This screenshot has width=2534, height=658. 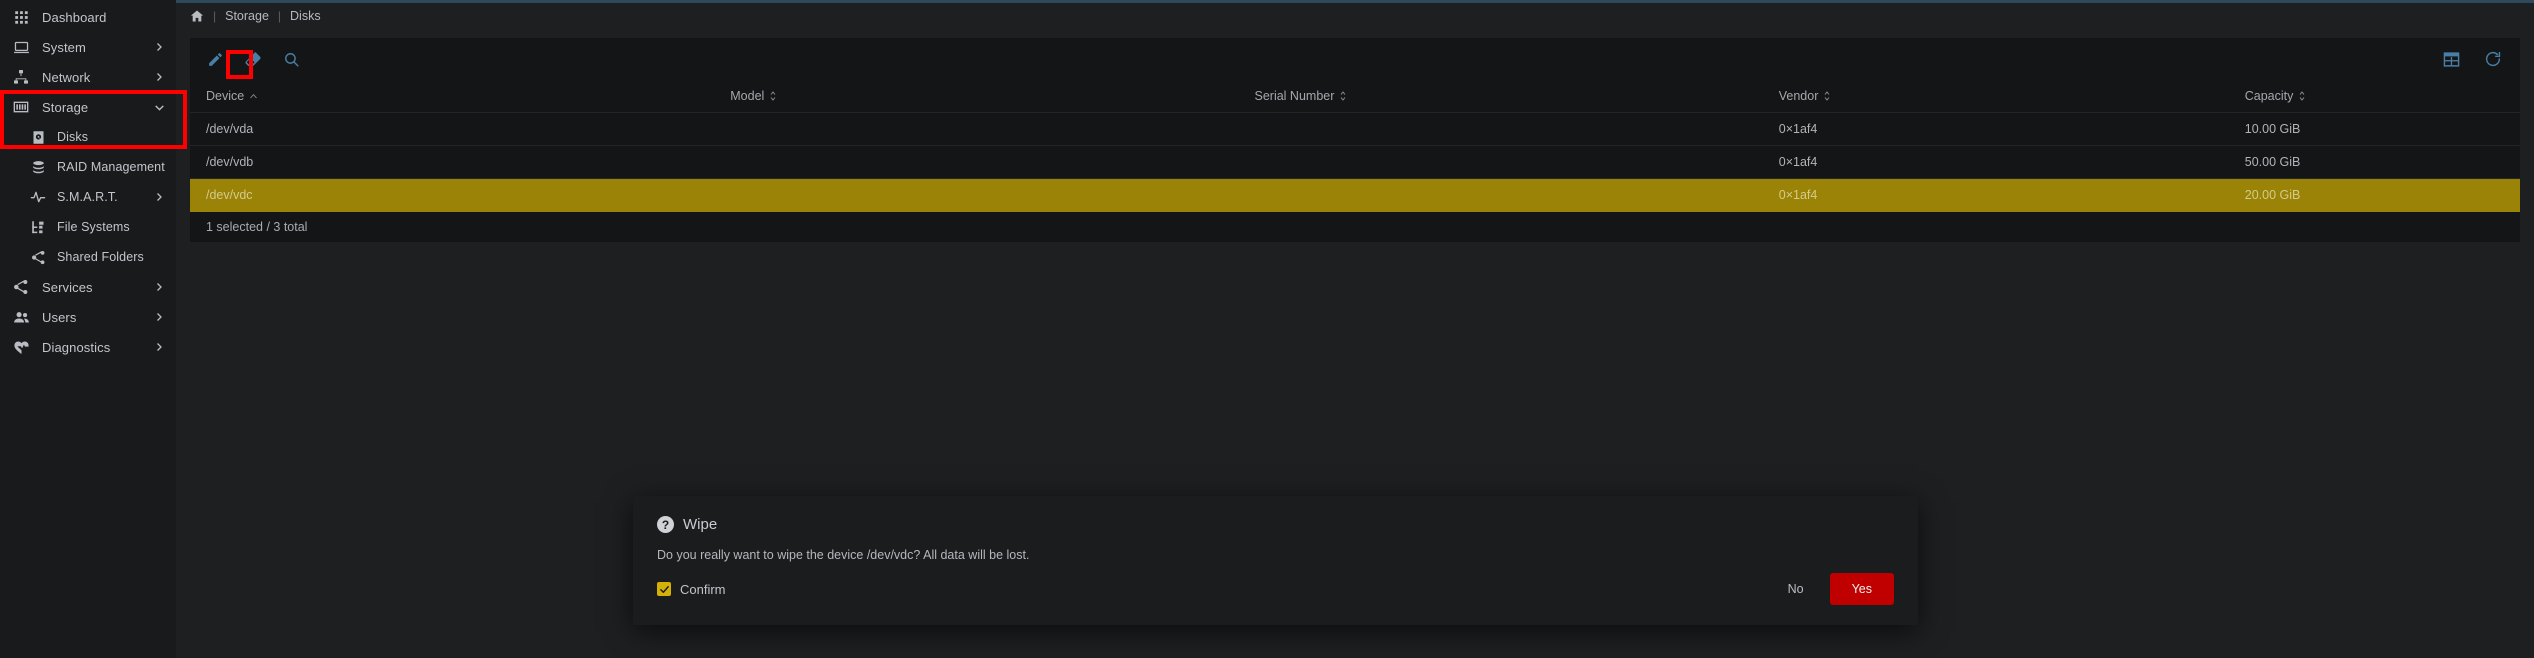 I want to click on sidebar-item-network: Network, so click(x=88, y=77).